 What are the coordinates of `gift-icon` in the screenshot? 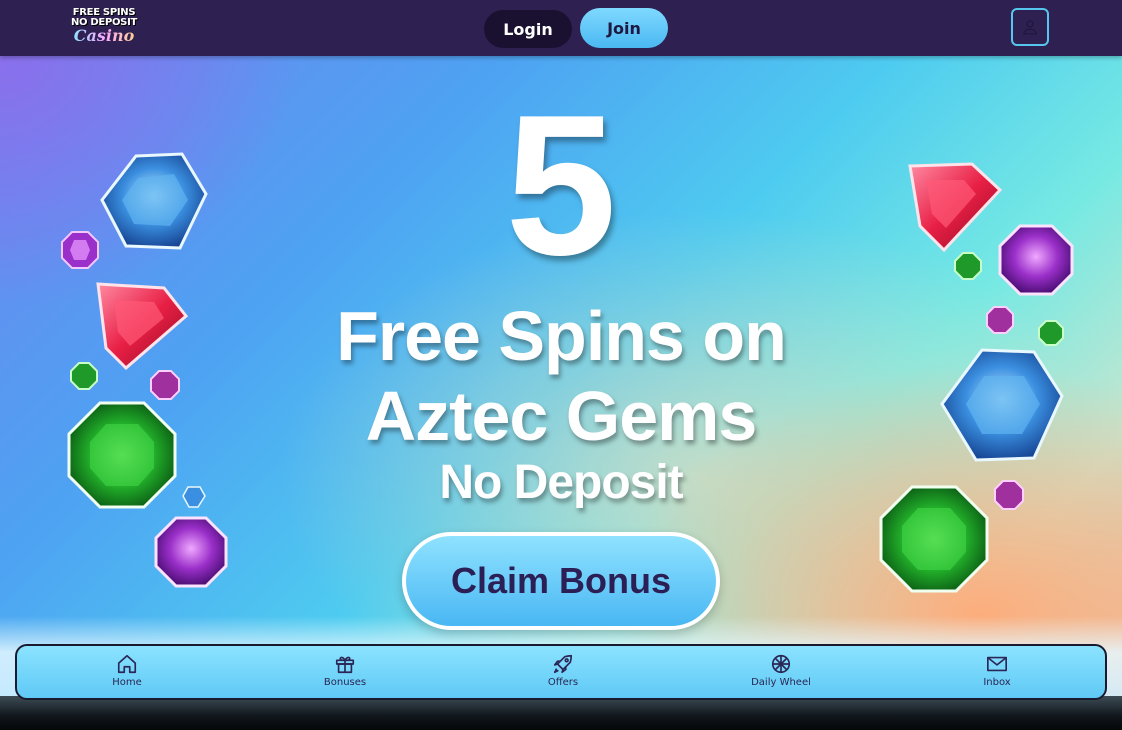 It's located at (345, 665).